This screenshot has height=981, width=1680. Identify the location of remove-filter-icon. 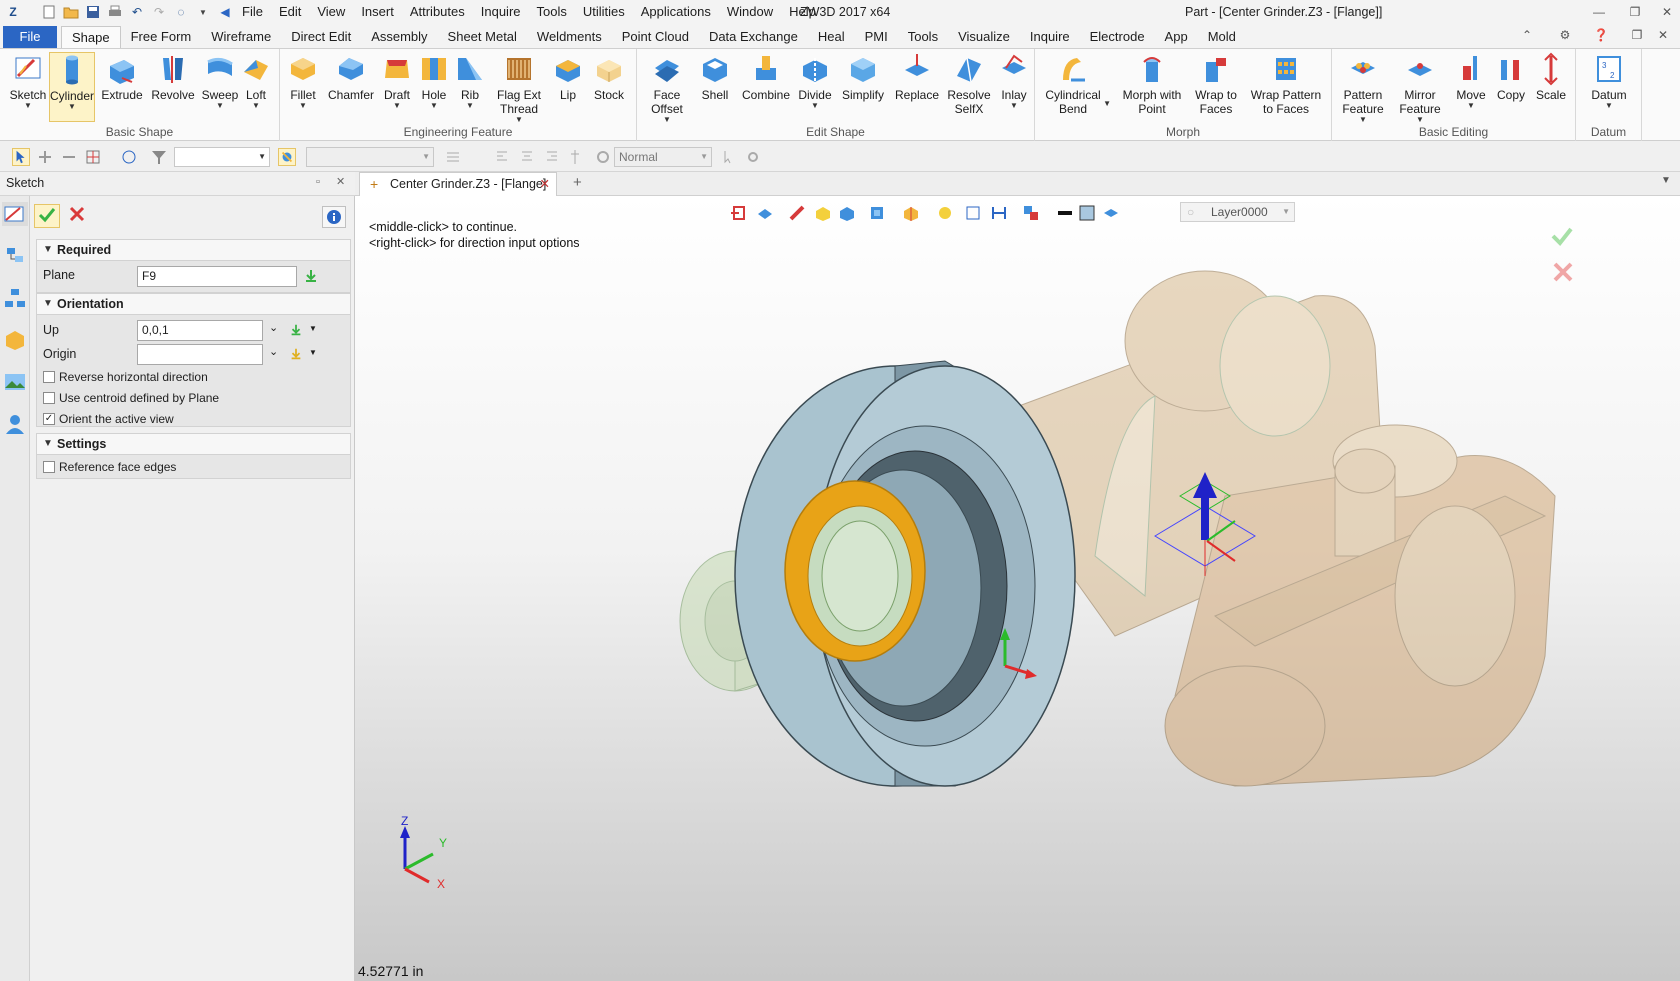
(69, 157).